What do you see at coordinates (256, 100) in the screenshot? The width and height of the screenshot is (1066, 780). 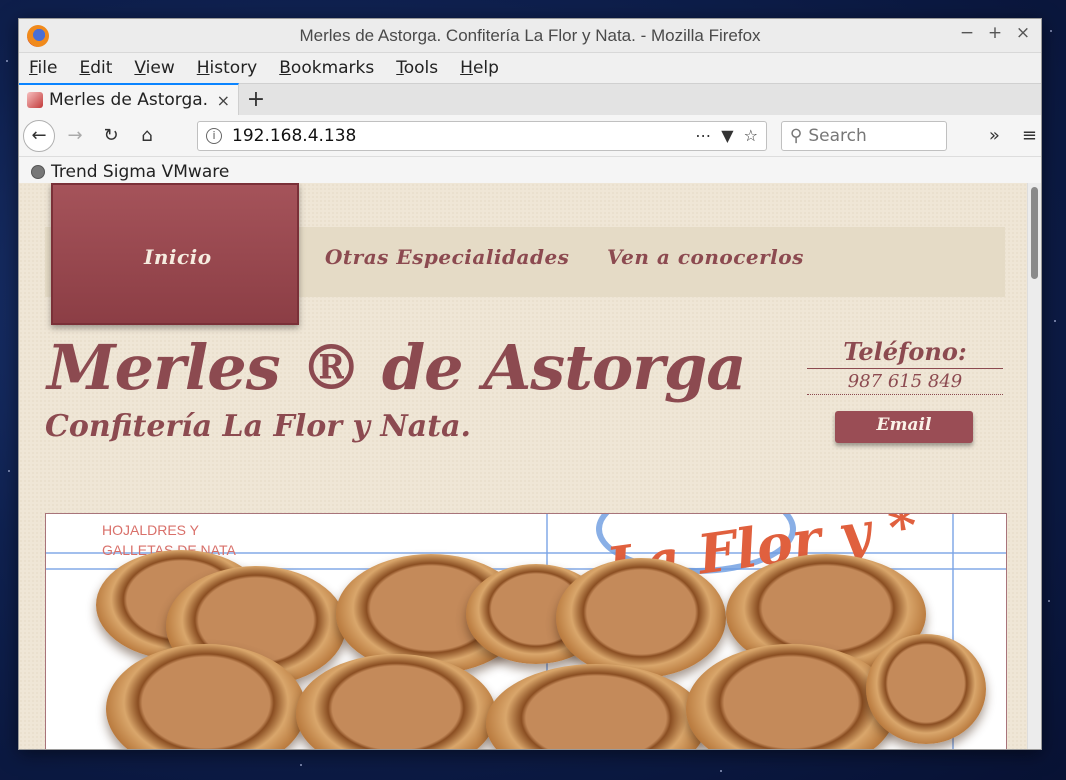 I see `new-tab-button: +` at bounding box center [256, 100].